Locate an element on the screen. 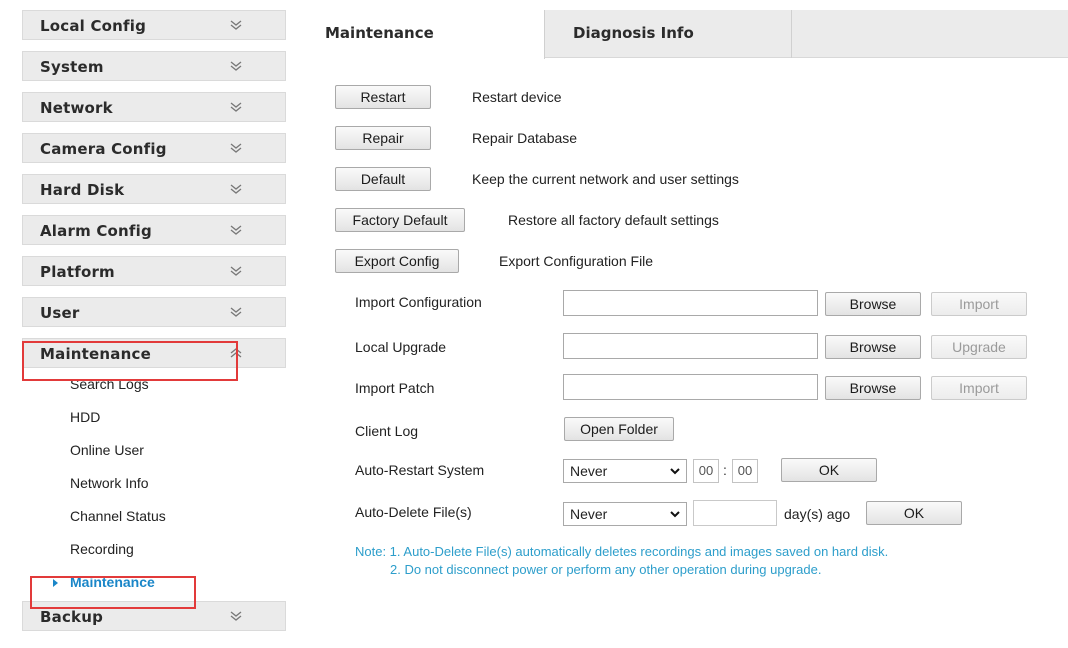  submenu-hdd: HDD is located at coordinates (154, 419).